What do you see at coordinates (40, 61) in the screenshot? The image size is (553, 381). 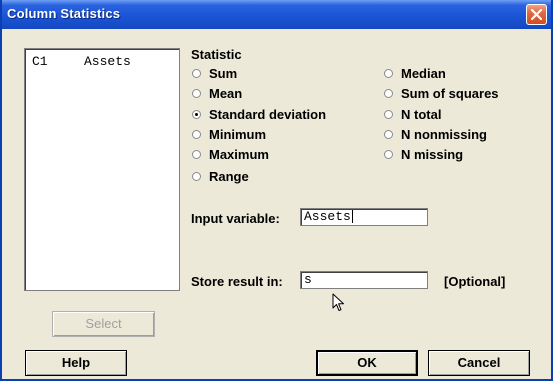 I see `column-id: C1` at bounding box center [40, 61].